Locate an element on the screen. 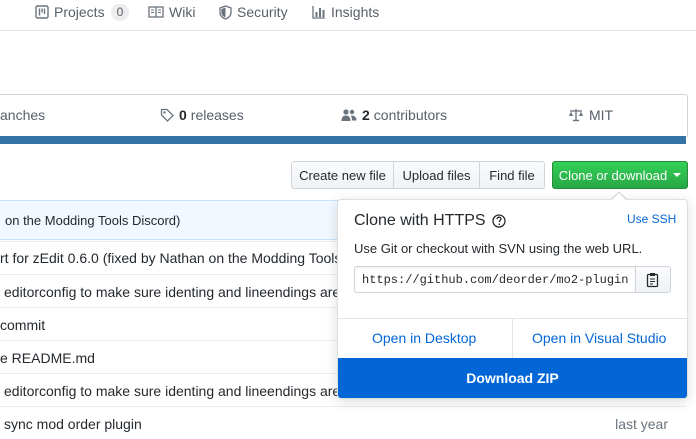  open-in-desktop-link: Open in Desktop is located at coordinates (424, 338).